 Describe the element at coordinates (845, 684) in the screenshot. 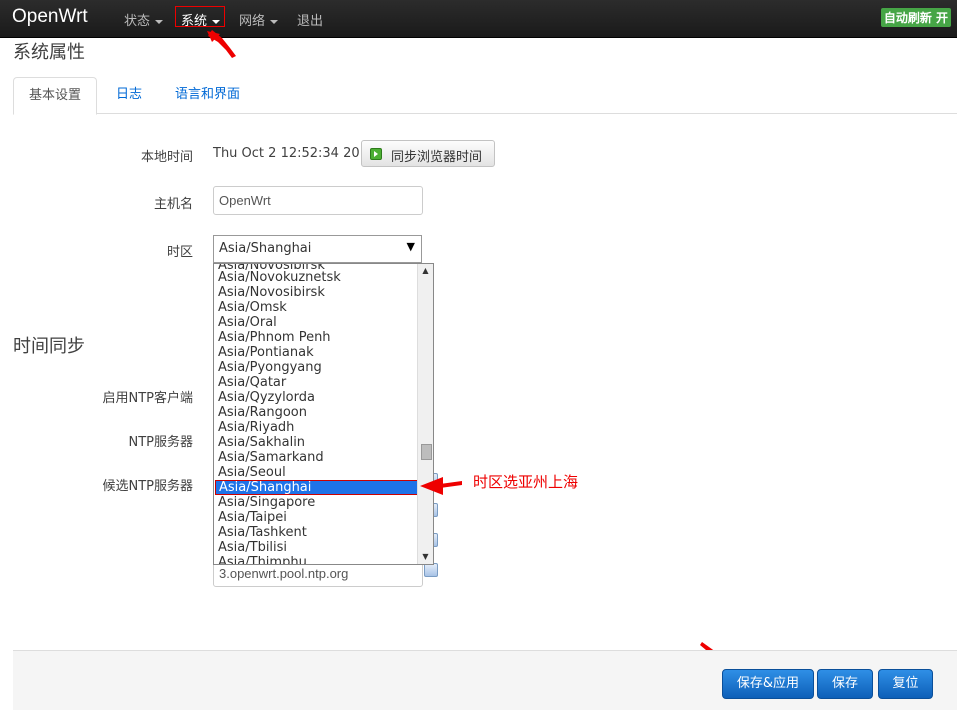

I see `save-button: 保存` at that location.